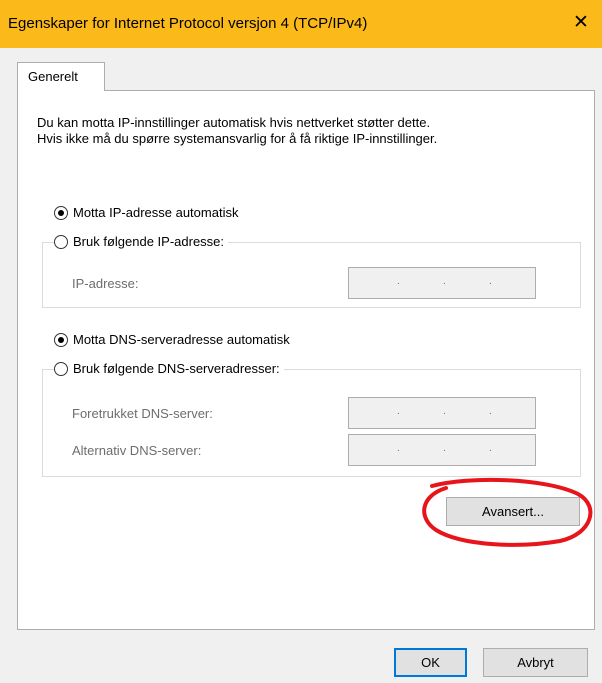  I want to click on radio-auto-dns-label: Motta DNS-serveradresse automatisk, so click(181, 339).